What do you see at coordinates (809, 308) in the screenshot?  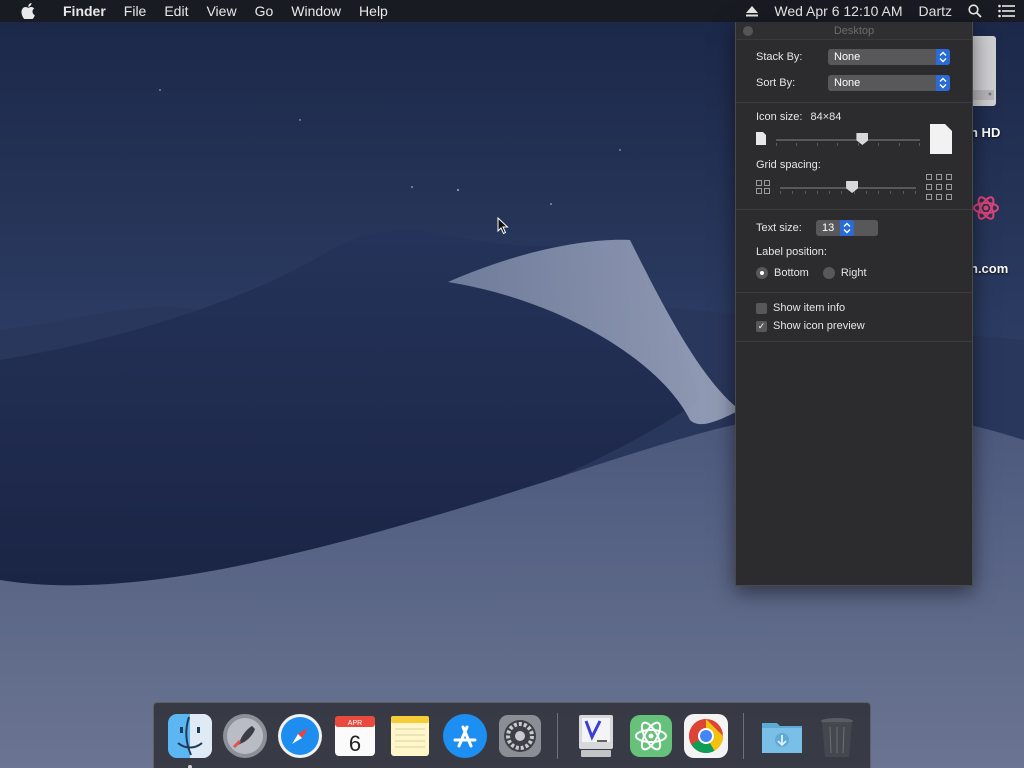 I see `show-item-info-label: Show item info` at bounding box center [809, 308].